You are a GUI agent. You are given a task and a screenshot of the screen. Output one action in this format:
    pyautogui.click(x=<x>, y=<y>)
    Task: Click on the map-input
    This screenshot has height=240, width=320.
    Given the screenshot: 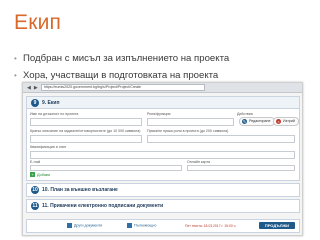 What is the action you would take?
    pyautogui.click(x=241, y=168)
    